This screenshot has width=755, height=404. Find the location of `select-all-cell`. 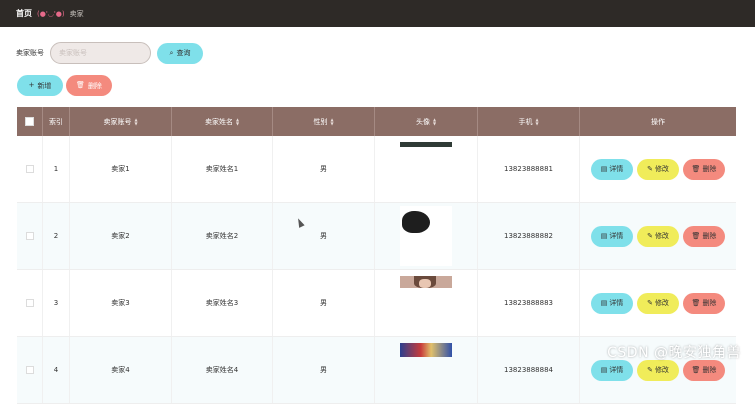

select-all-cell is located at coordinates (30, 121).